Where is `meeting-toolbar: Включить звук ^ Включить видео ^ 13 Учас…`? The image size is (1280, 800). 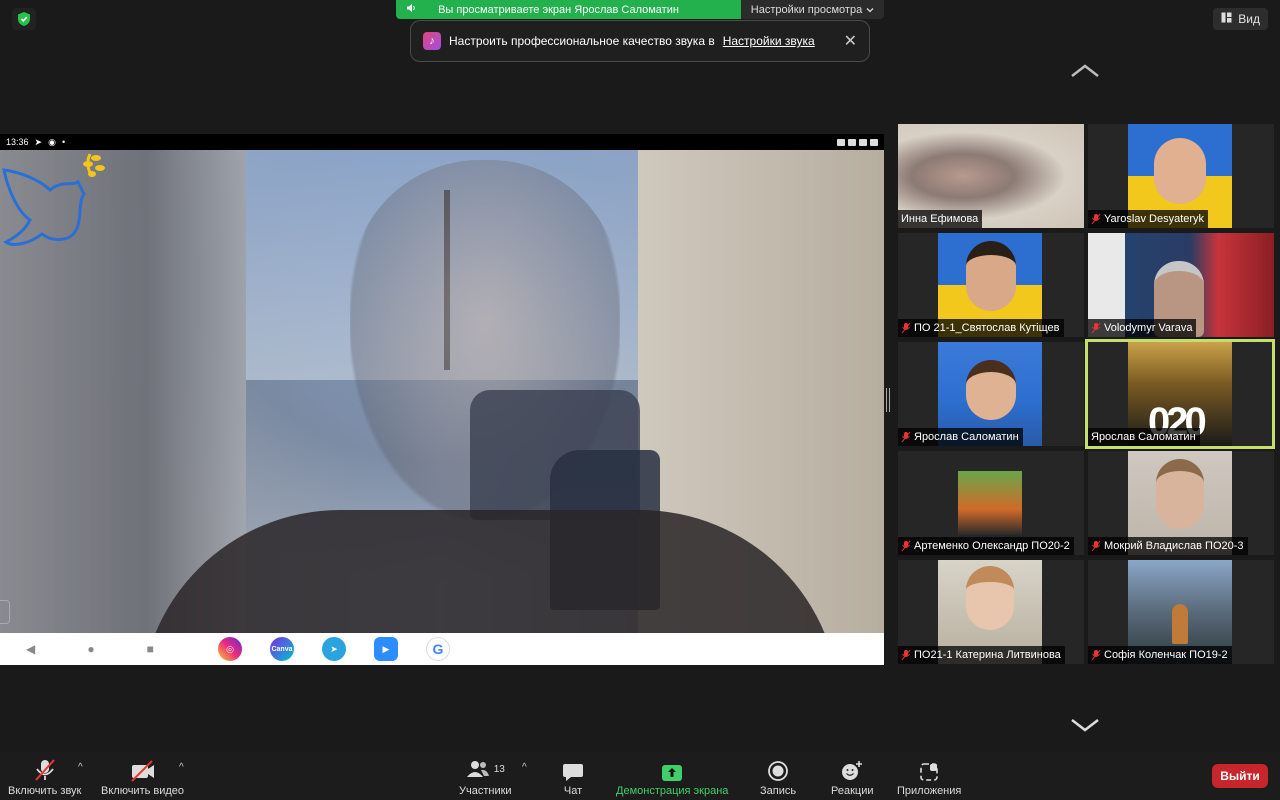
meeting-toolbar: Включить звук ^ Включить видео ^ 13 Учас… is located at coordinates (640, 776).